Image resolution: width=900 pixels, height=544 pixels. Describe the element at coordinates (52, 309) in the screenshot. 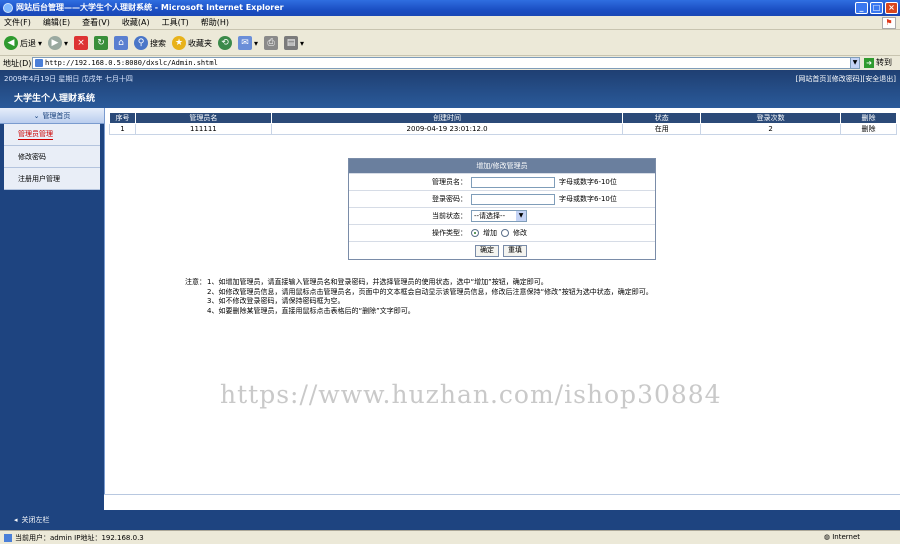

I see `sidebar: ⌄ 管理首页 管理员管理 修改密码 注册用户管理` at that location.